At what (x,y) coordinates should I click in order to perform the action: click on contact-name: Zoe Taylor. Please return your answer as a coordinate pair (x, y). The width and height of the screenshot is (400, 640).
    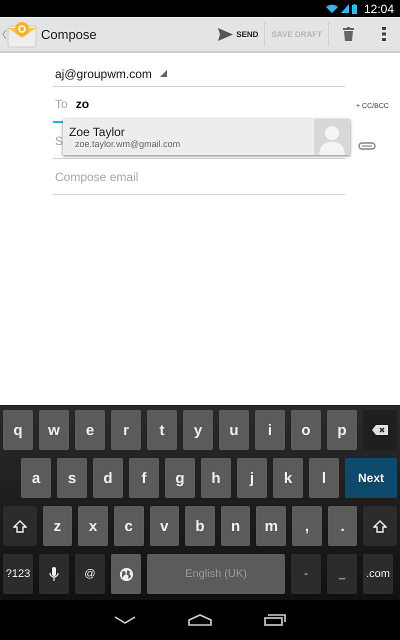
    Looking at the image, I should click on (97, 132).